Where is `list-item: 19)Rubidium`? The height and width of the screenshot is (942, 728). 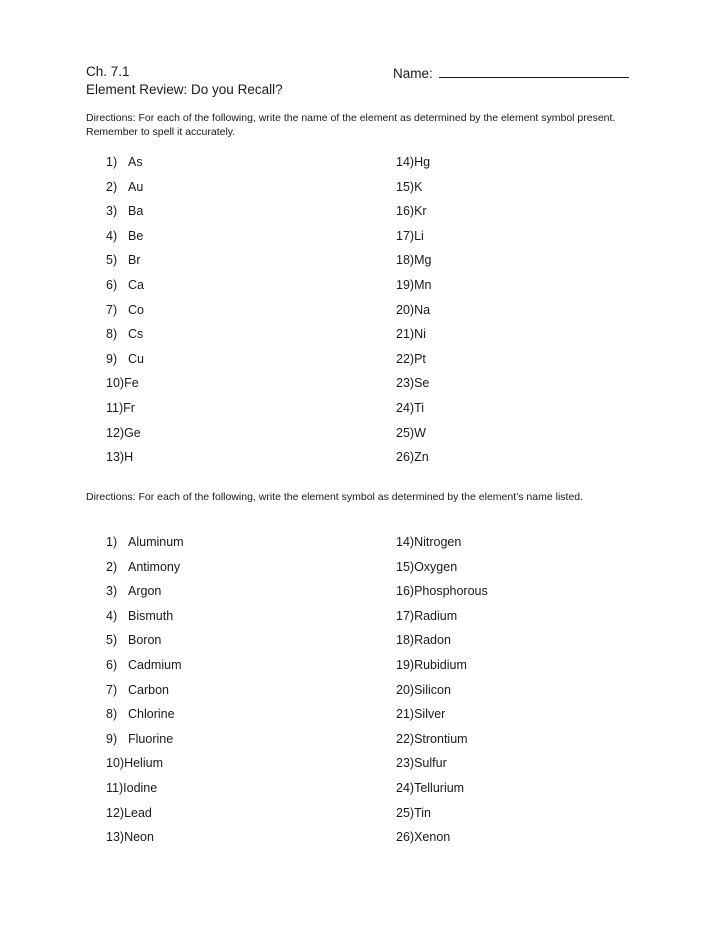 list-item: 19)Rubidium is located at coordinates (431, 665).